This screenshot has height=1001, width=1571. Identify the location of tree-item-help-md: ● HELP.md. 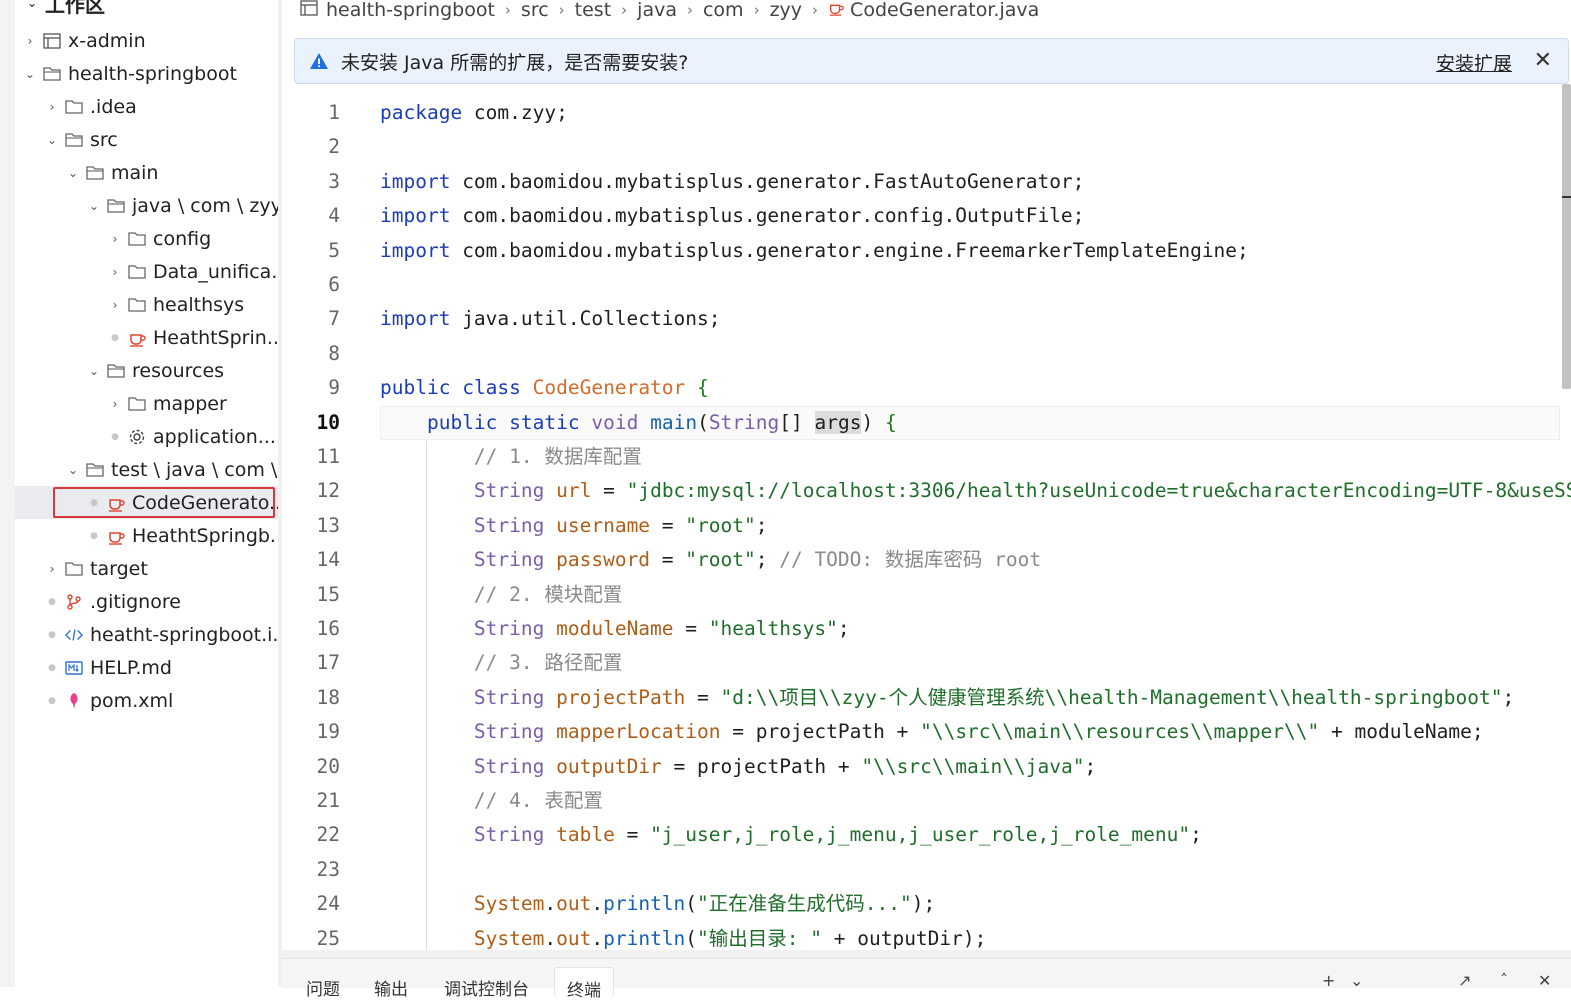
(146, 667).